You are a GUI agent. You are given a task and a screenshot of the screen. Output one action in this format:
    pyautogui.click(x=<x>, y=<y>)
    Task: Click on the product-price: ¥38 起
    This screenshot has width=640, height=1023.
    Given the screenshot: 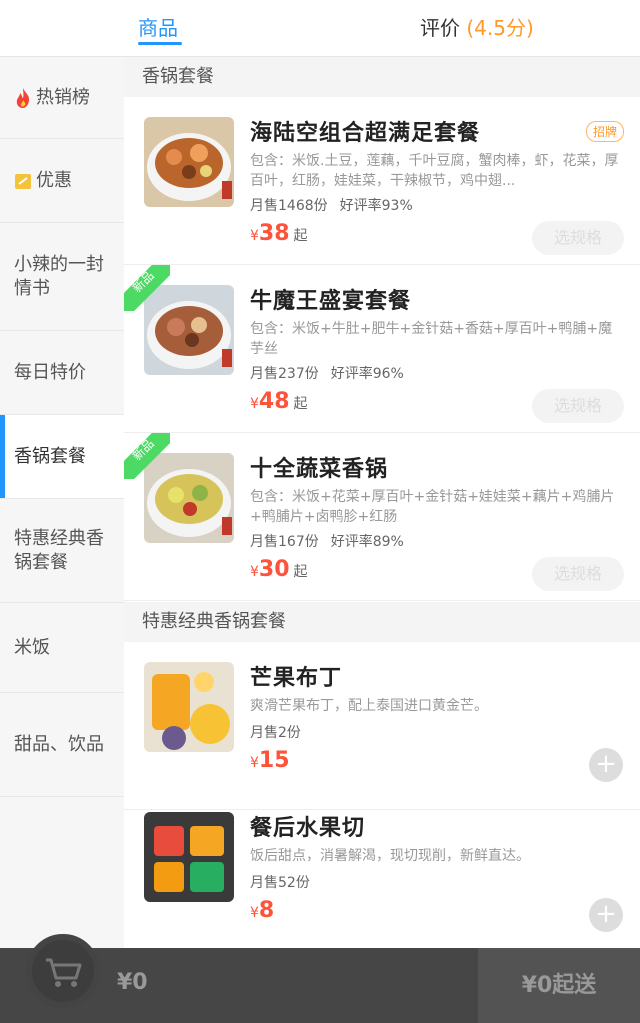 What is the action you would take?
    pyautogui.click(x=279, y=233)
    